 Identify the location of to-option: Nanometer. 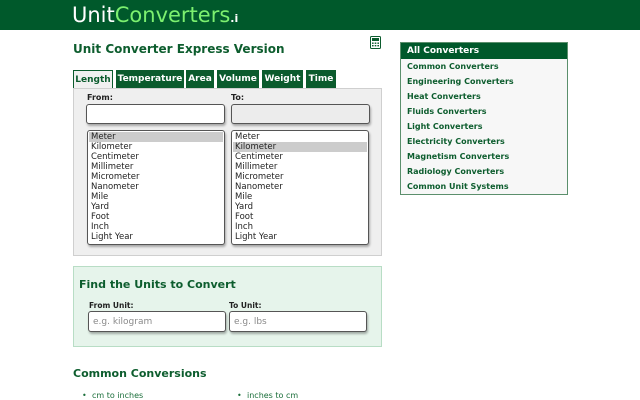
(300, 187).